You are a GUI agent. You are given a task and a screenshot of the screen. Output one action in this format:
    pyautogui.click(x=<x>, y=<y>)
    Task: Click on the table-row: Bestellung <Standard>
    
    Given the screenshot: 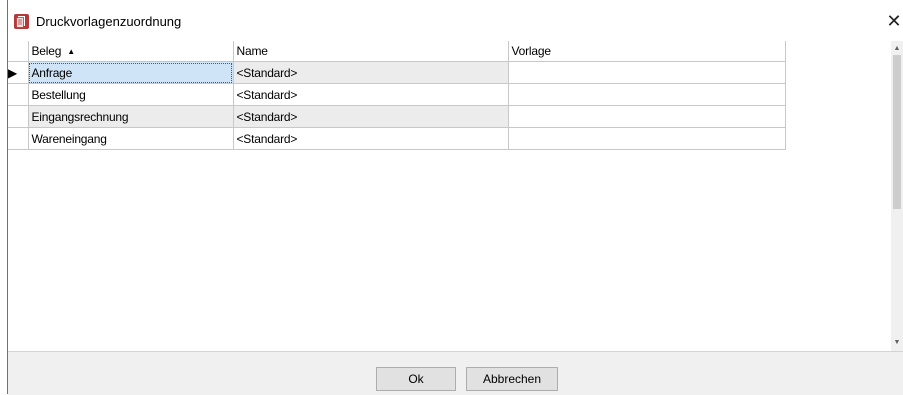 What is the action you would take?
    pyautogui.click(x=397, y=94)
    